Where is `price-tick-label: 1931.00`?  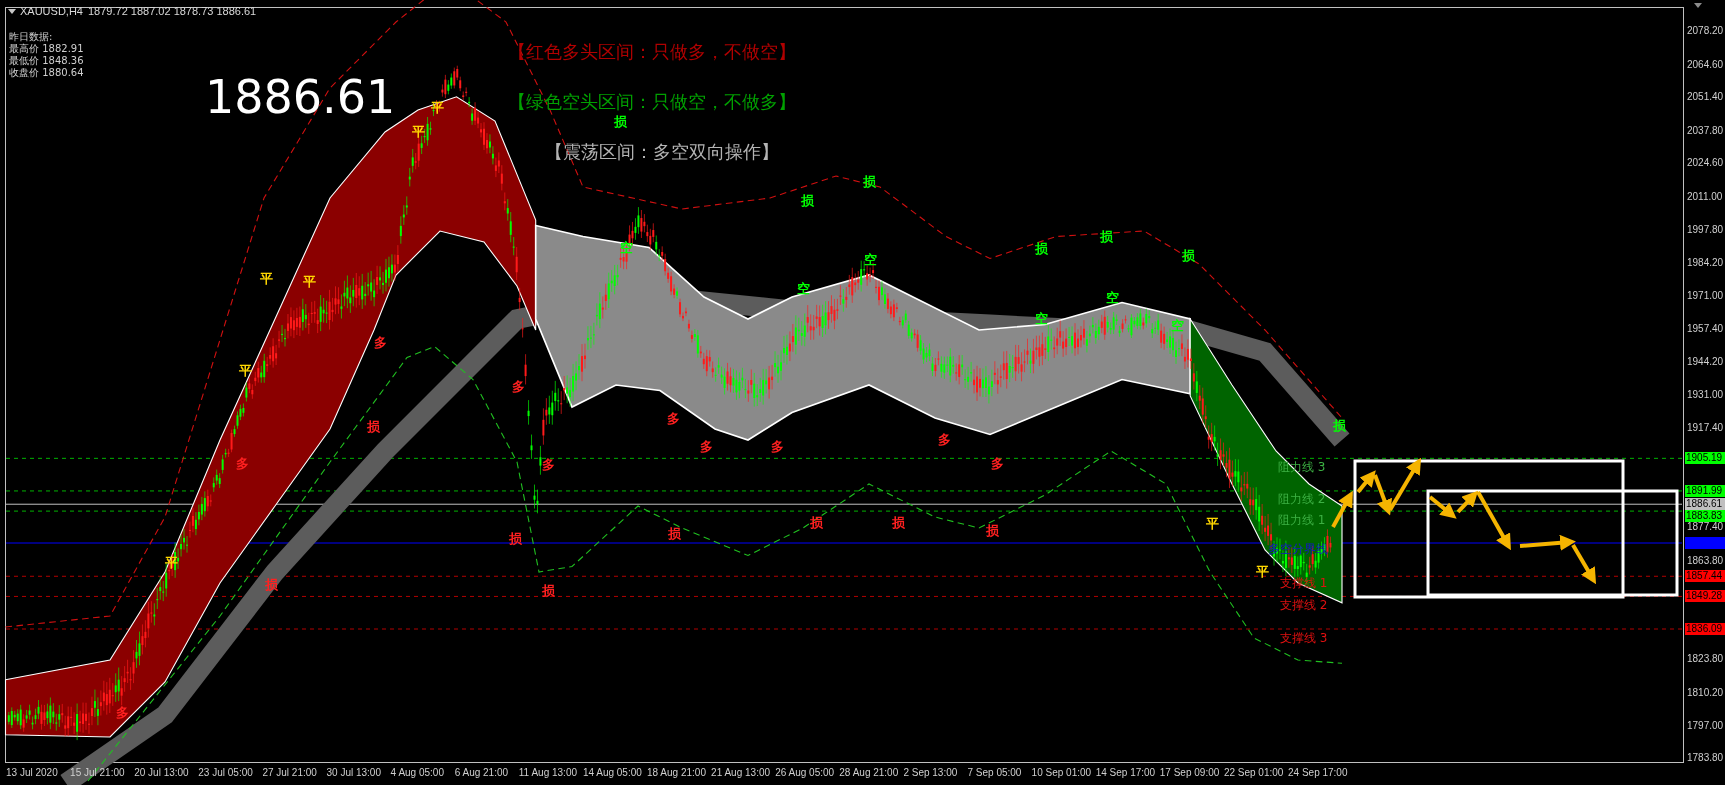
price-tick-label: 1931.00 is located at coordinates (1705, 394).